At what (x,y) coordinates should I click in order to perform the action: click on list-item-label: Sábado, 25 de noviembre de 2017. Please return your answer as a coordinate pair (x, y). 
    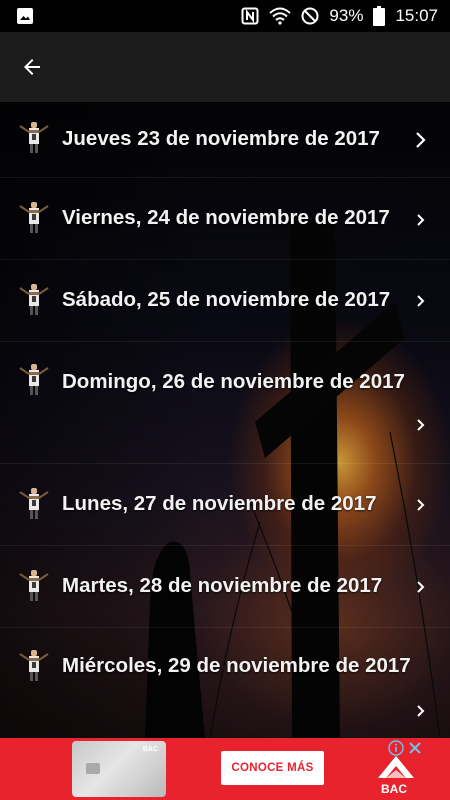
    Looking at the image, I should click on (226, 299).